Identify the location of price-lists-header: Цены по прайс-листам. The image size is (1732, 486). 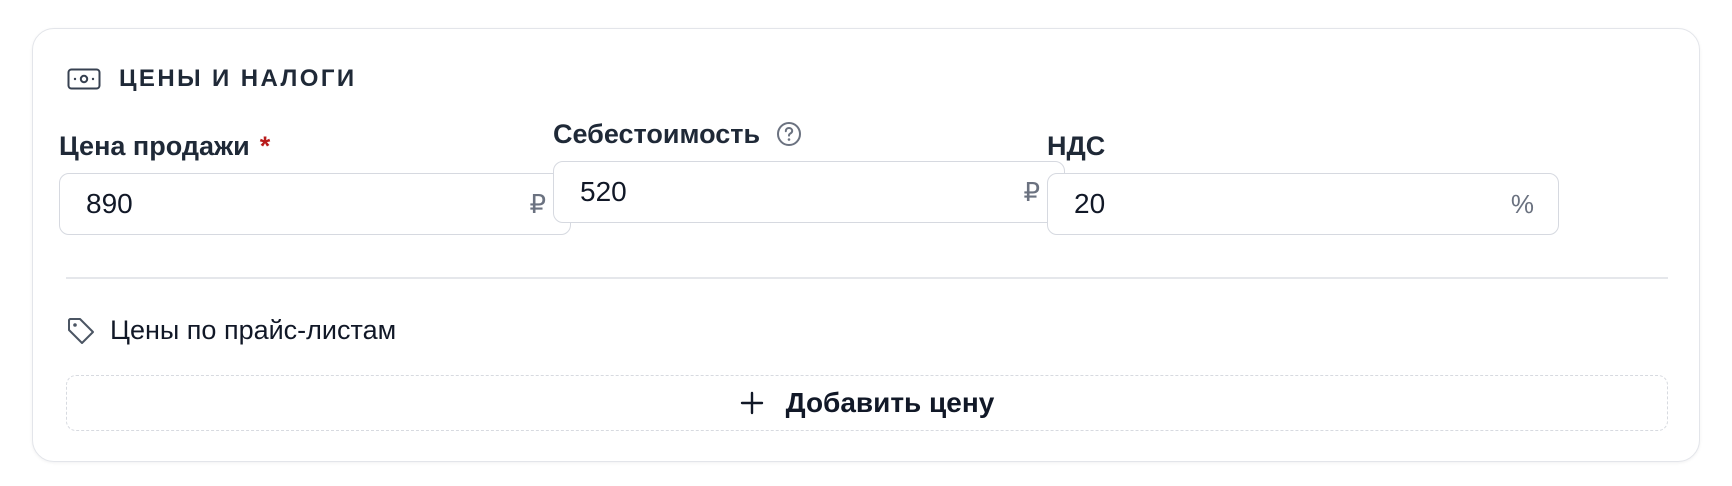
(231, 330).